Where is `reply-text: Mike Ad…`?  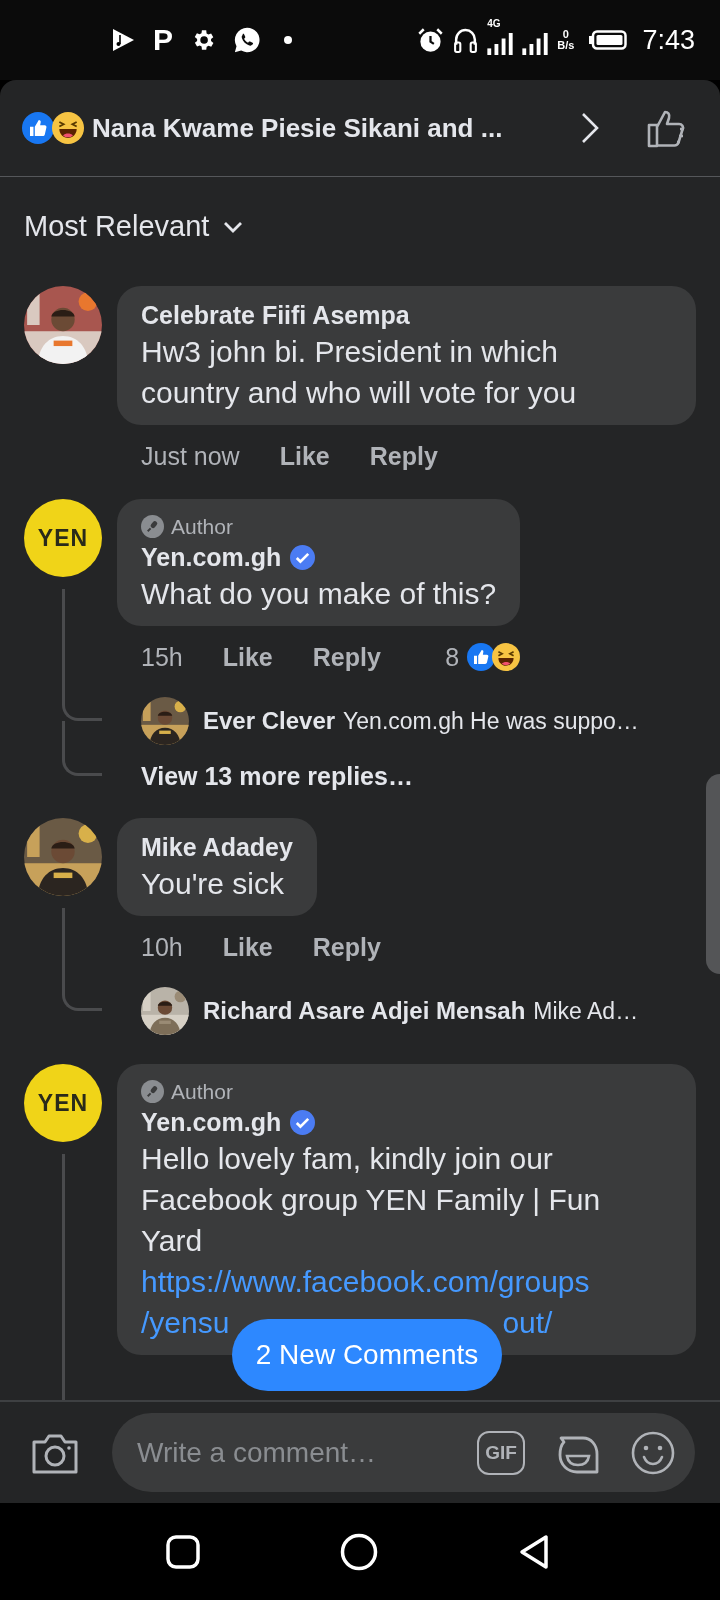 reply-text: Mike Ad… is located at coordinates (586, 1011).